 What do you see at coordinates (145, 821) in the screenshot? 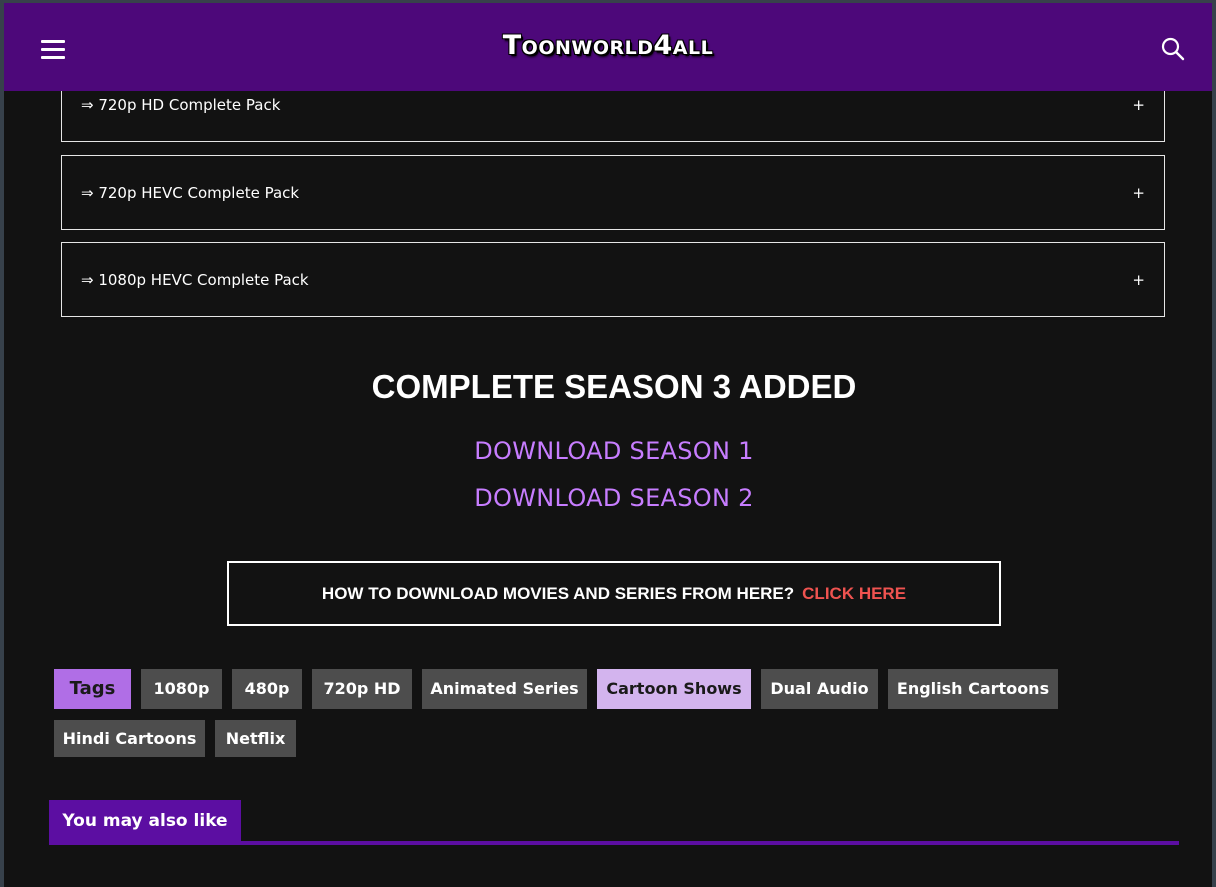
I see `related-heading: You may also like` at bounding box center [145, 821].